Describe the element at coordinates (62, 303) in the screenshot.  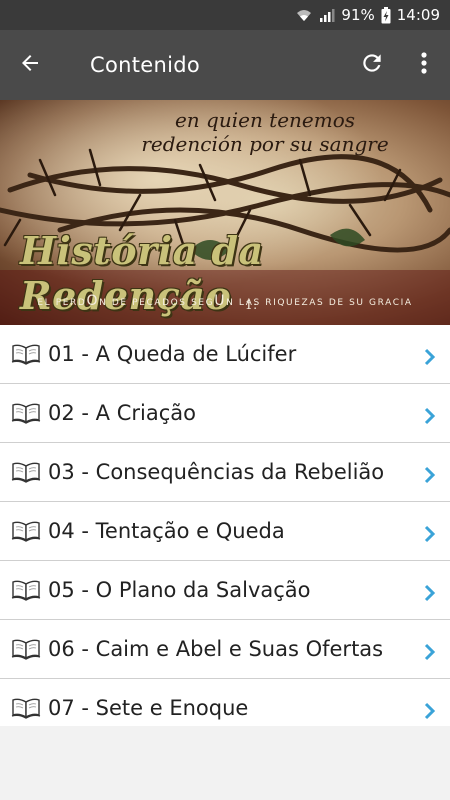
I see `verse-part: EL PERD` at that location.